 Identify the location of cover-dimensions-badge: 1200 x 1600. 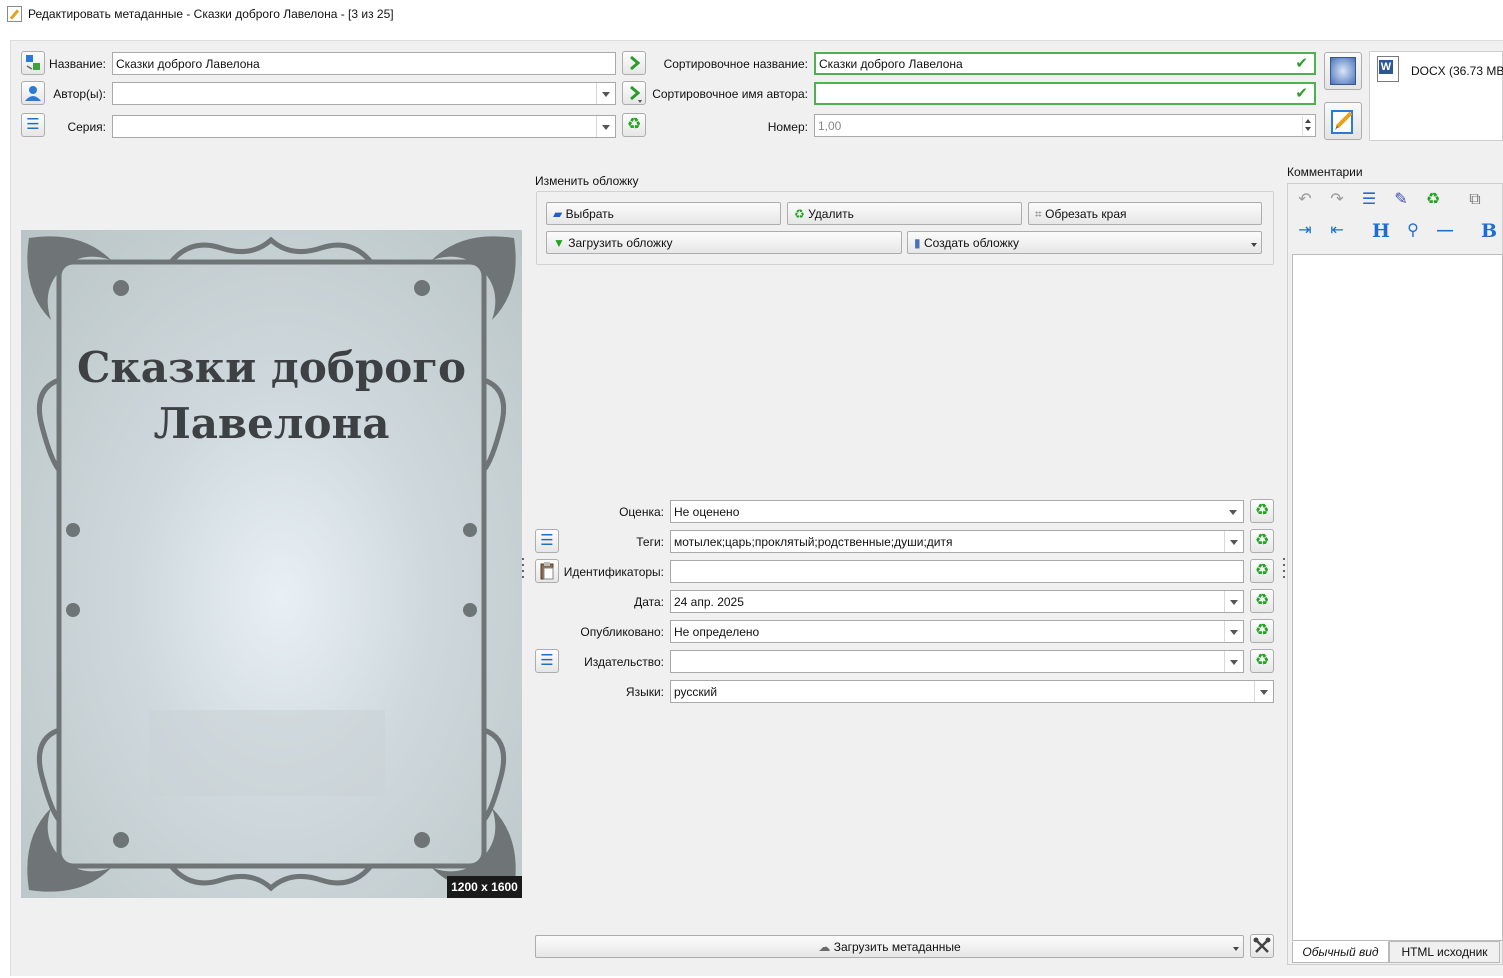
(484, 887).